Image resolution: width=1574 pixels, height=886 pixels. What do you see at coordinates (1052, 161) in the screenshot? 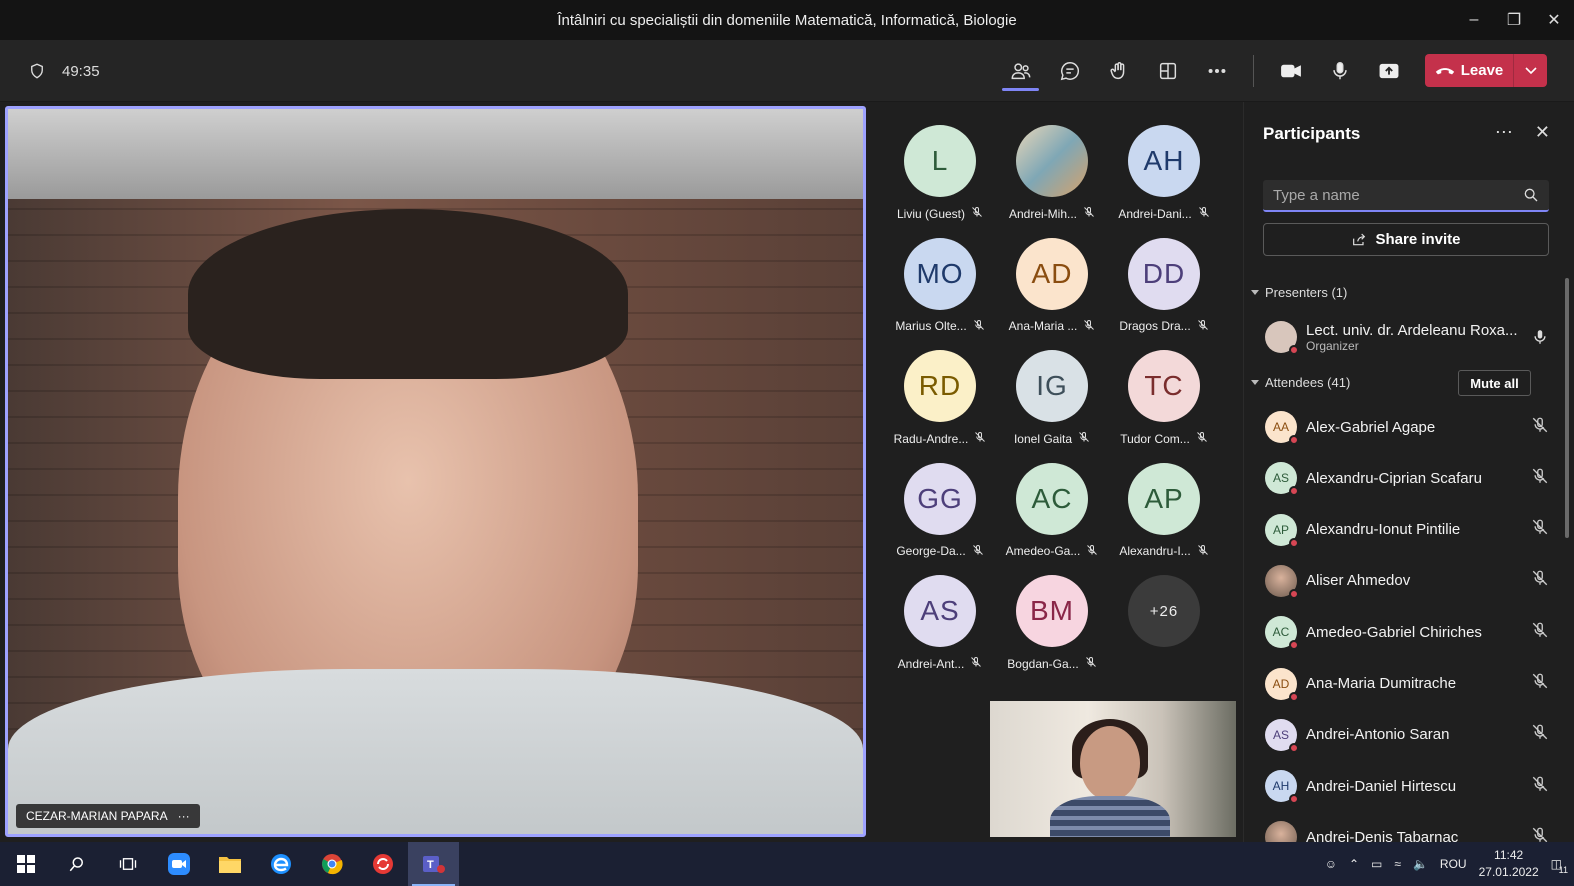
I see `participant-photo` at bounding box center [1052, 161].